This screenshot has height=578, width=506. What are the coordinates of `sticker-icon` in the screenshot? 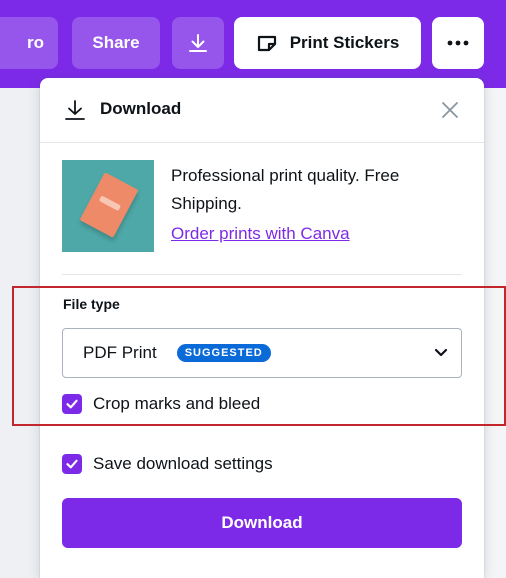 It's located at (266, 43).